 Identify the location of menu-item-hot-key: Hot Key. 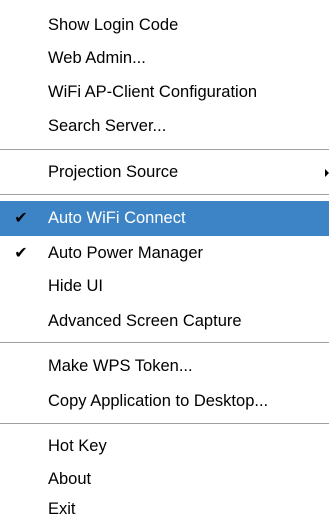
(164, 446).